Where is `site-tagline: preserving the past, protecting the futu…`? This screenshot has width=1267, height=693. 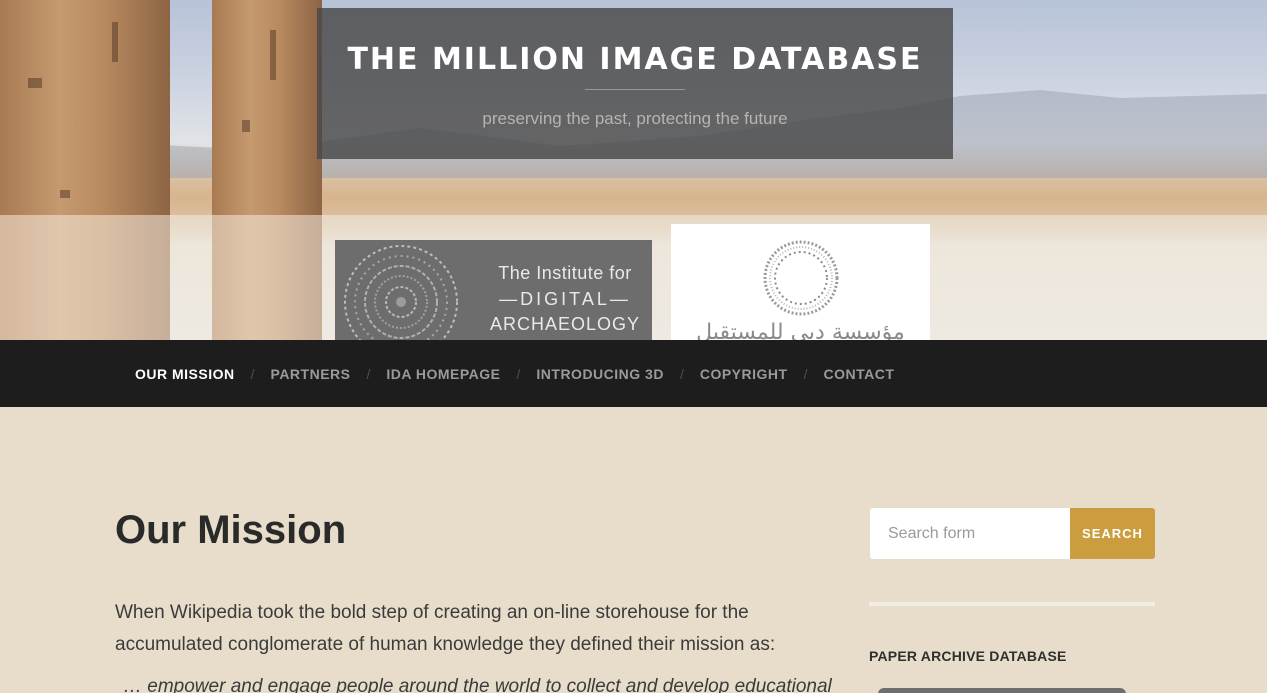
site-tagline: preserving the past, protecting the futu… is located at coordinates (635, 118).